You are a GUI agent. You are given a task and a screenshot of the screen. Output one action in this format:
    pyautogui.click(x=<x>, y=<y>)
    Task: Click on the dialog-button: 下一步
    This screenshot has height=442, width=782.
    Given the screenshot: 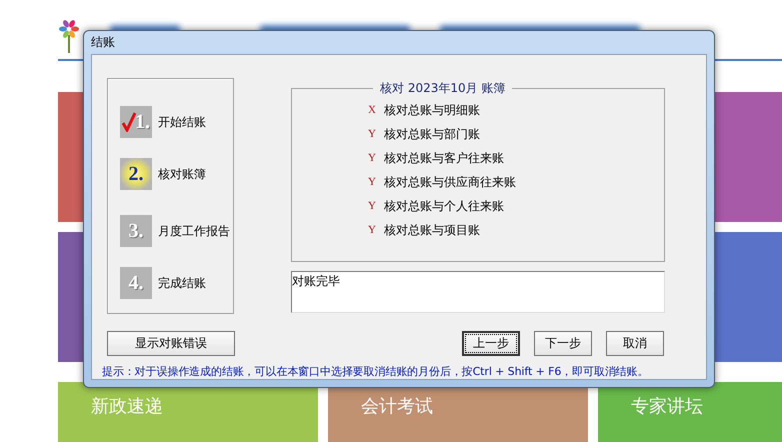 What is the action you would take?
    pyautogui.click(x=563, y=343)
    